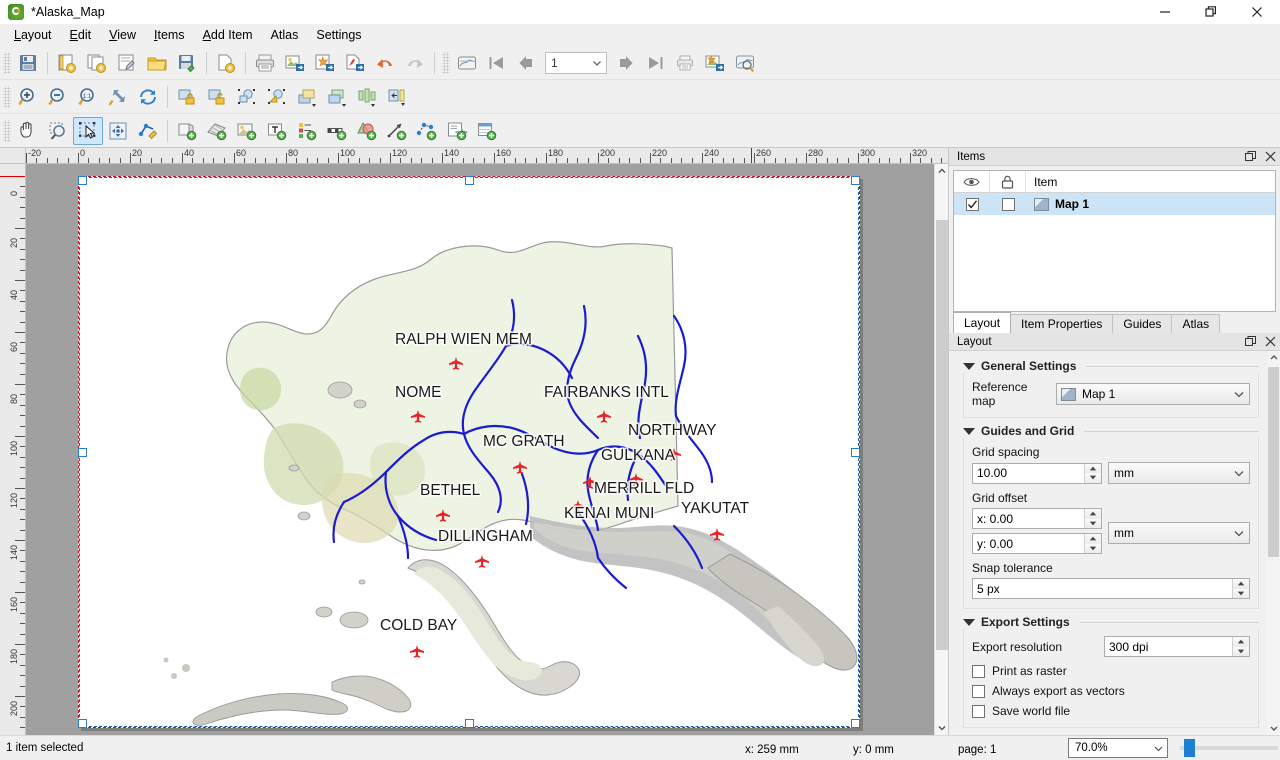 The width and height of the screenshot is (1280, 760). What do you see at coordinates (28, 131) in the screenshot?
I see `pan-layout-icon` at bounding box center [28, 131].